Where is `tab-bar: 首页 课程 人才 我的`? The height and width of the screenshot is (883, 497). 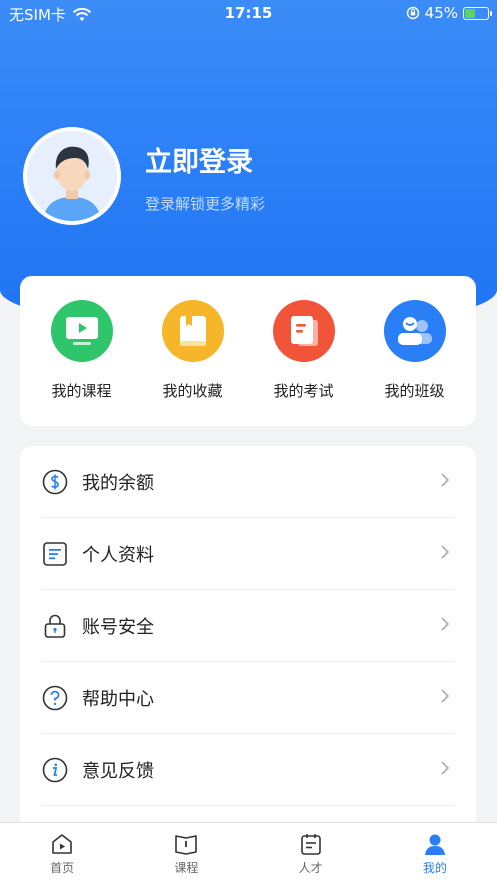 tab-bar: 首页 课程 人才 我的 is located at coordinates (248, 852).